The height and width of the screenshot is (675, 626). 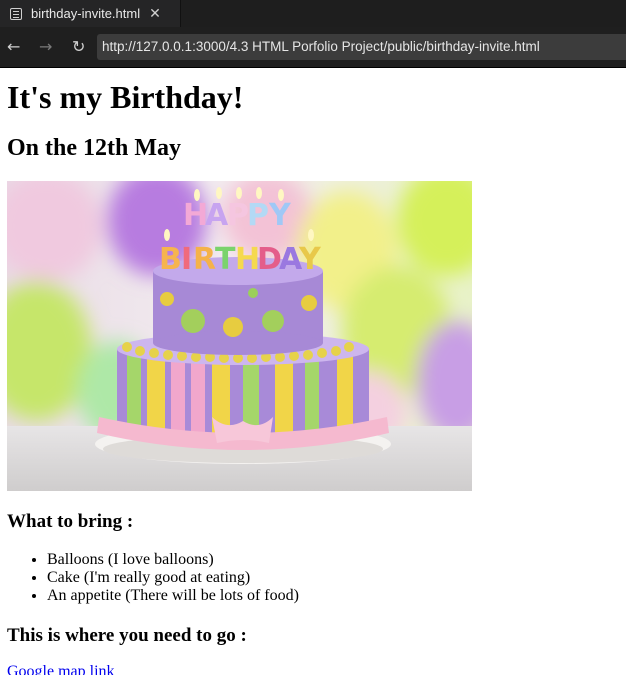 I want to click on svg-text: T, so click(x=225, y=259).